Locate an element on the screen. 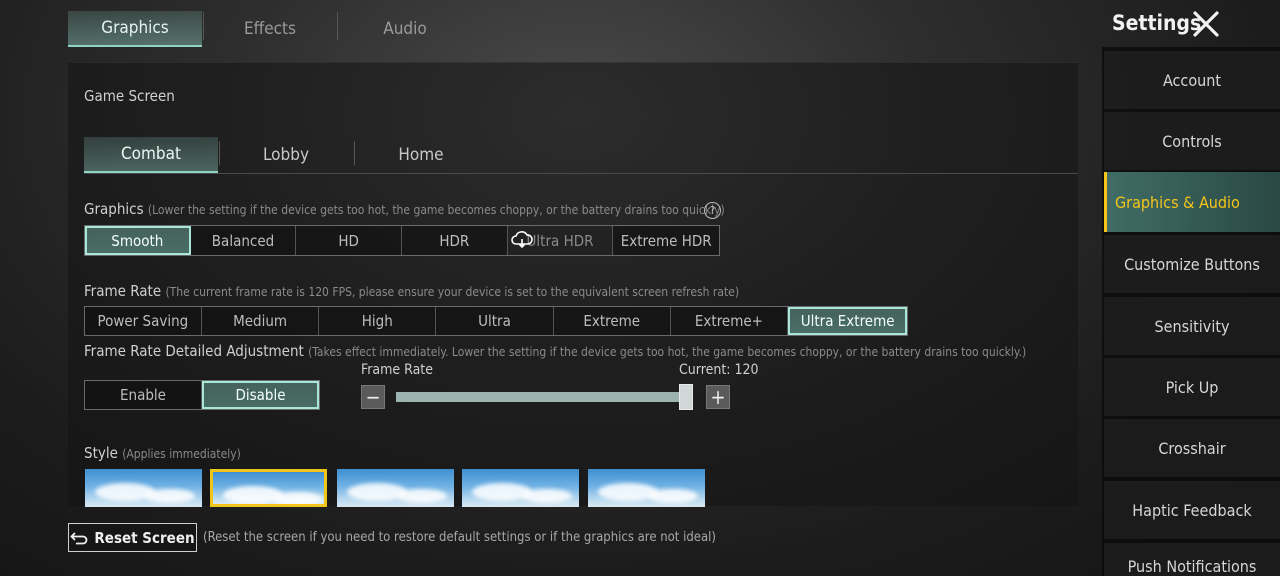  adjust-option-enable: Enable is located at coordinates (143, 395).